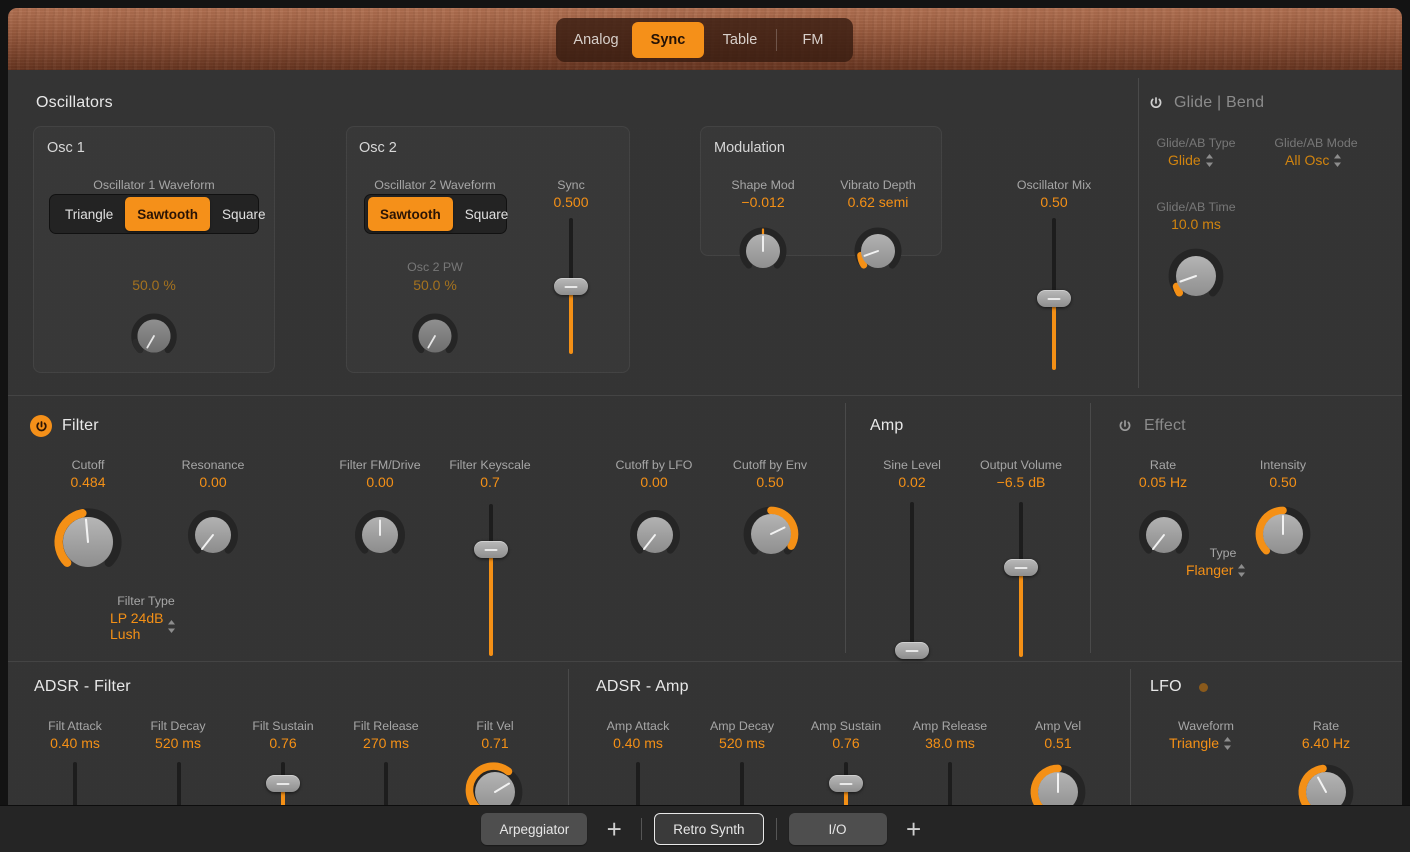 This screenshot has height=852, width=1410. What do you see at coordinates (740, 40) in the screenshot?
I see `tab-table: Table` at bounding box center [740, 40].